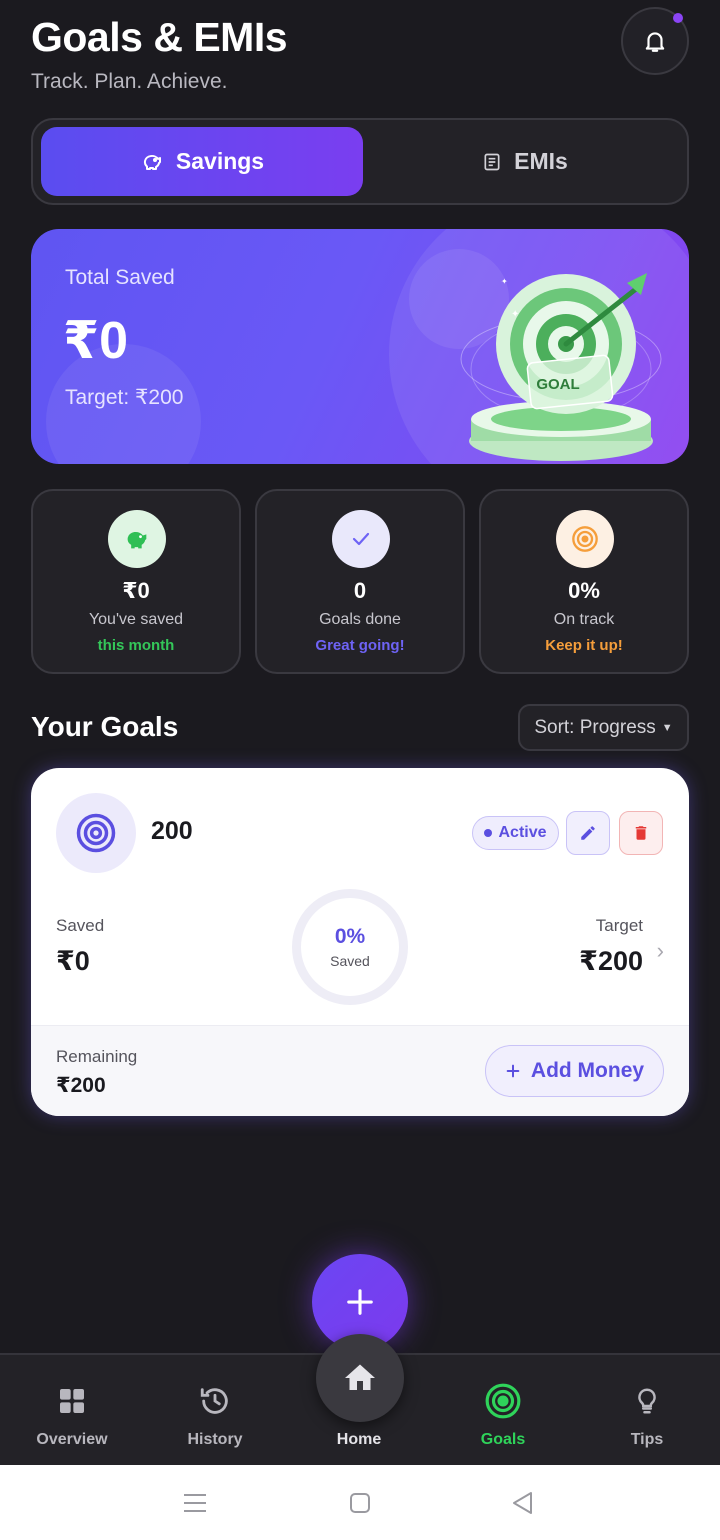  I want to click on total-saved-target: Target: ₹200, so click(124, 397).